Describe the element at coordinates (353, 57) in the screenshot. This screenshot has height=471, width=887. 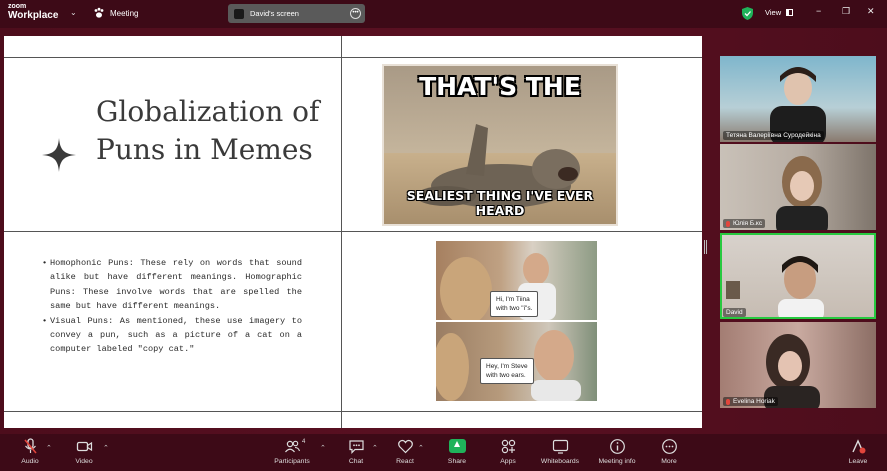
I see `table-border-top` at that location.